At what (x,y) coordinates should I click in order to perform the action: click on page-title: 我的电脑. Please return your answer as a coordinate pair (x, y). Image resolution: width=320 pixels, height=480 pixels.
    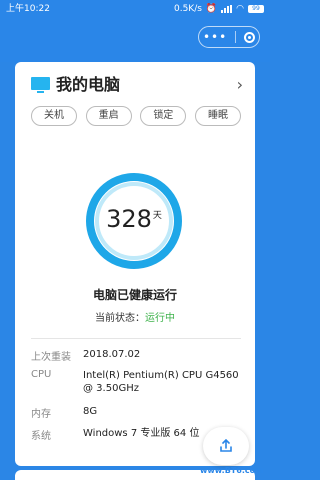
    Looking at the image, I should click on (88, 84).